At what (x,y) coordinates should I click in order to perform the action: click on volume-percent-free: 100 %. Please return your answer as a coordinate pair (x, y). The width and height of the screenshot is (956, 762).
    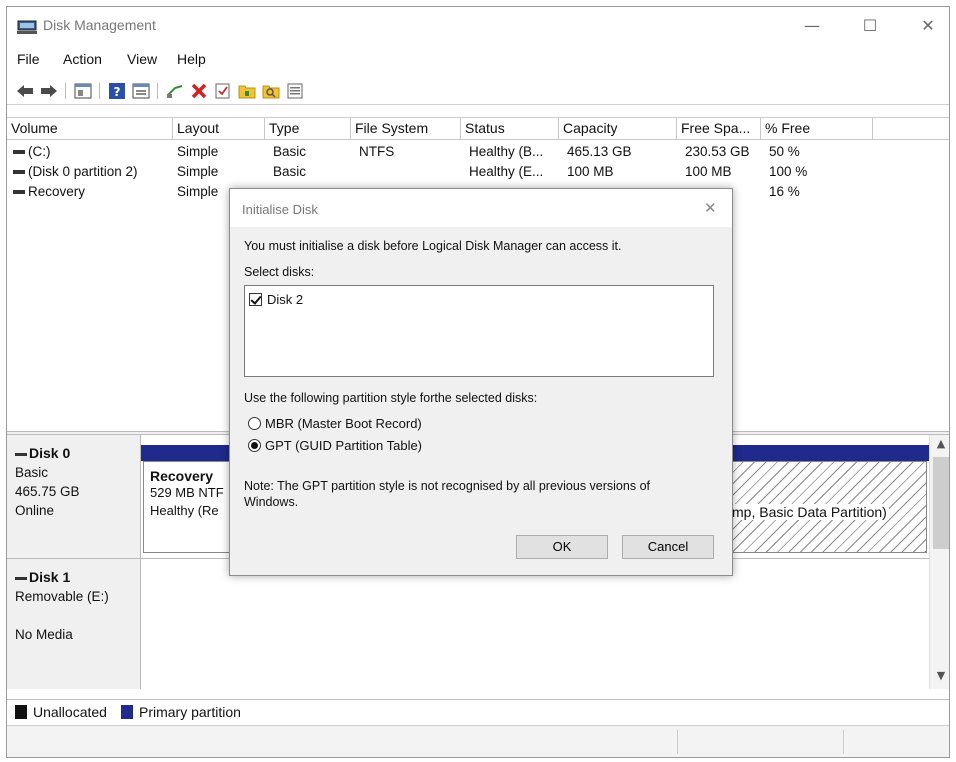
    Looking at the image, I should click on (788, 171).